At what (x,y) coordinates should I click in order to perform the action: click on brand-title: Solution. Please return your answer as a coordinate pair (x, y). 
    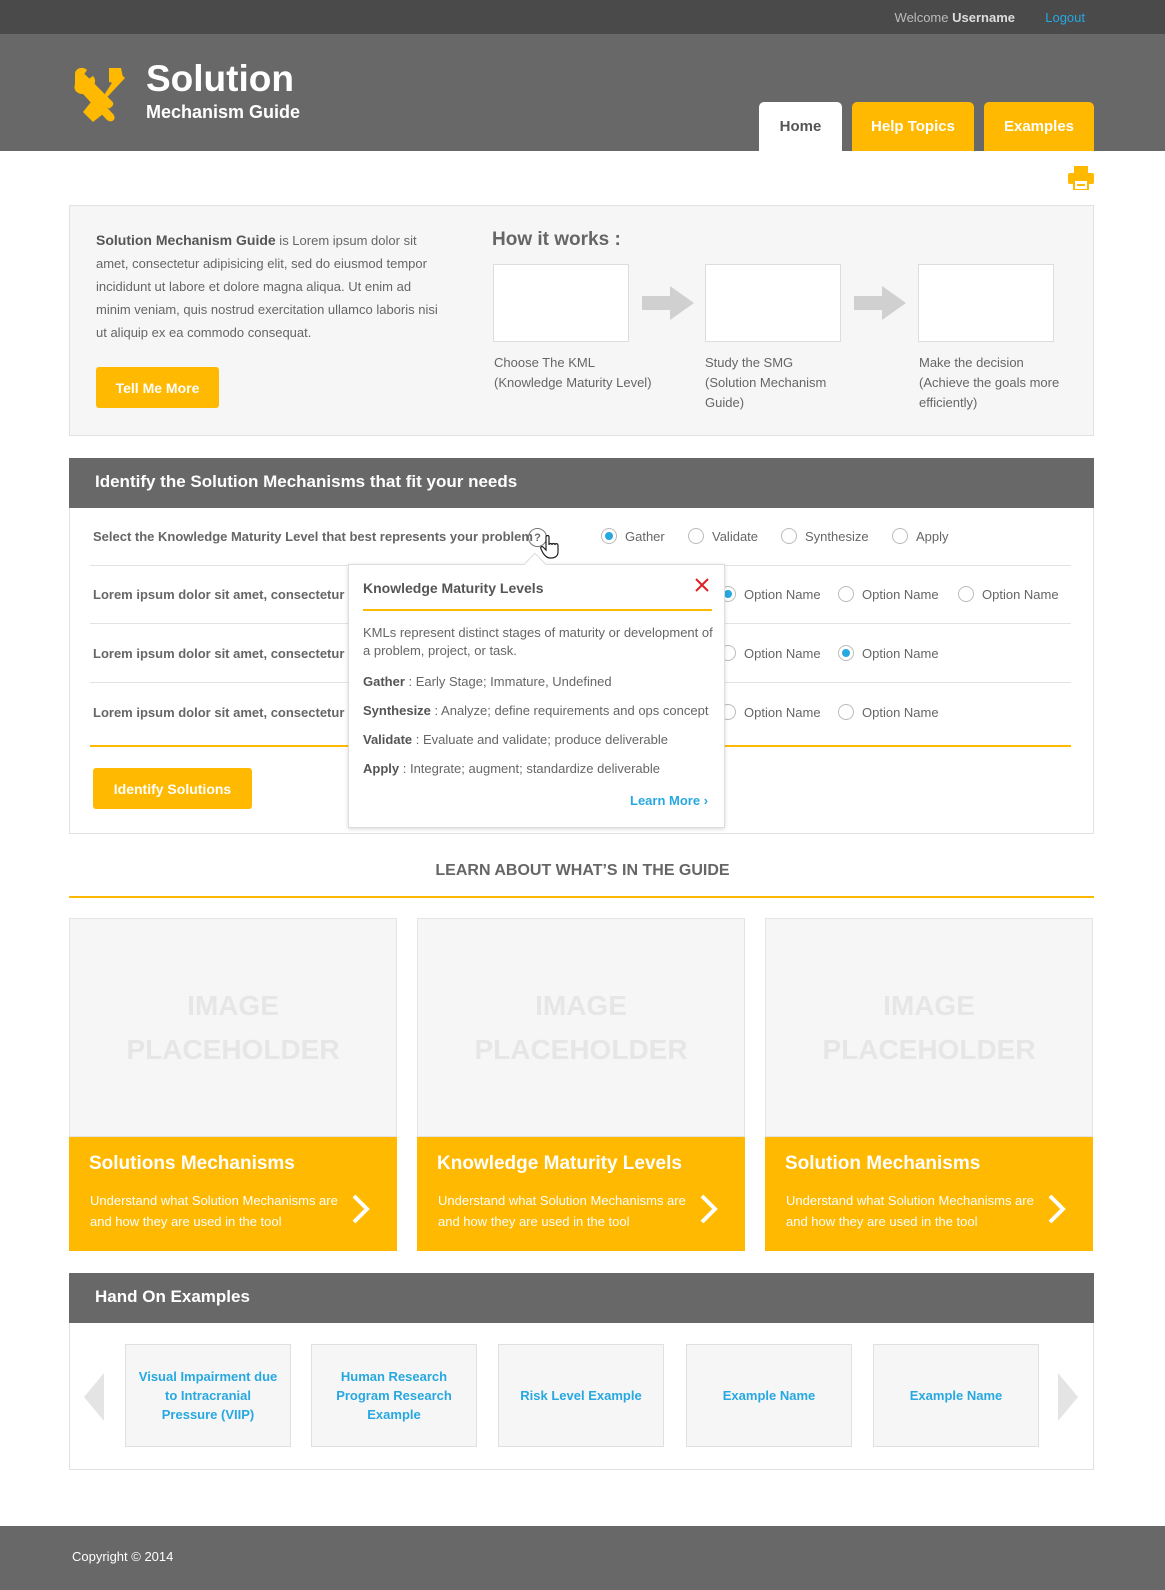
    Looking at the image, I should click on (220, 78).